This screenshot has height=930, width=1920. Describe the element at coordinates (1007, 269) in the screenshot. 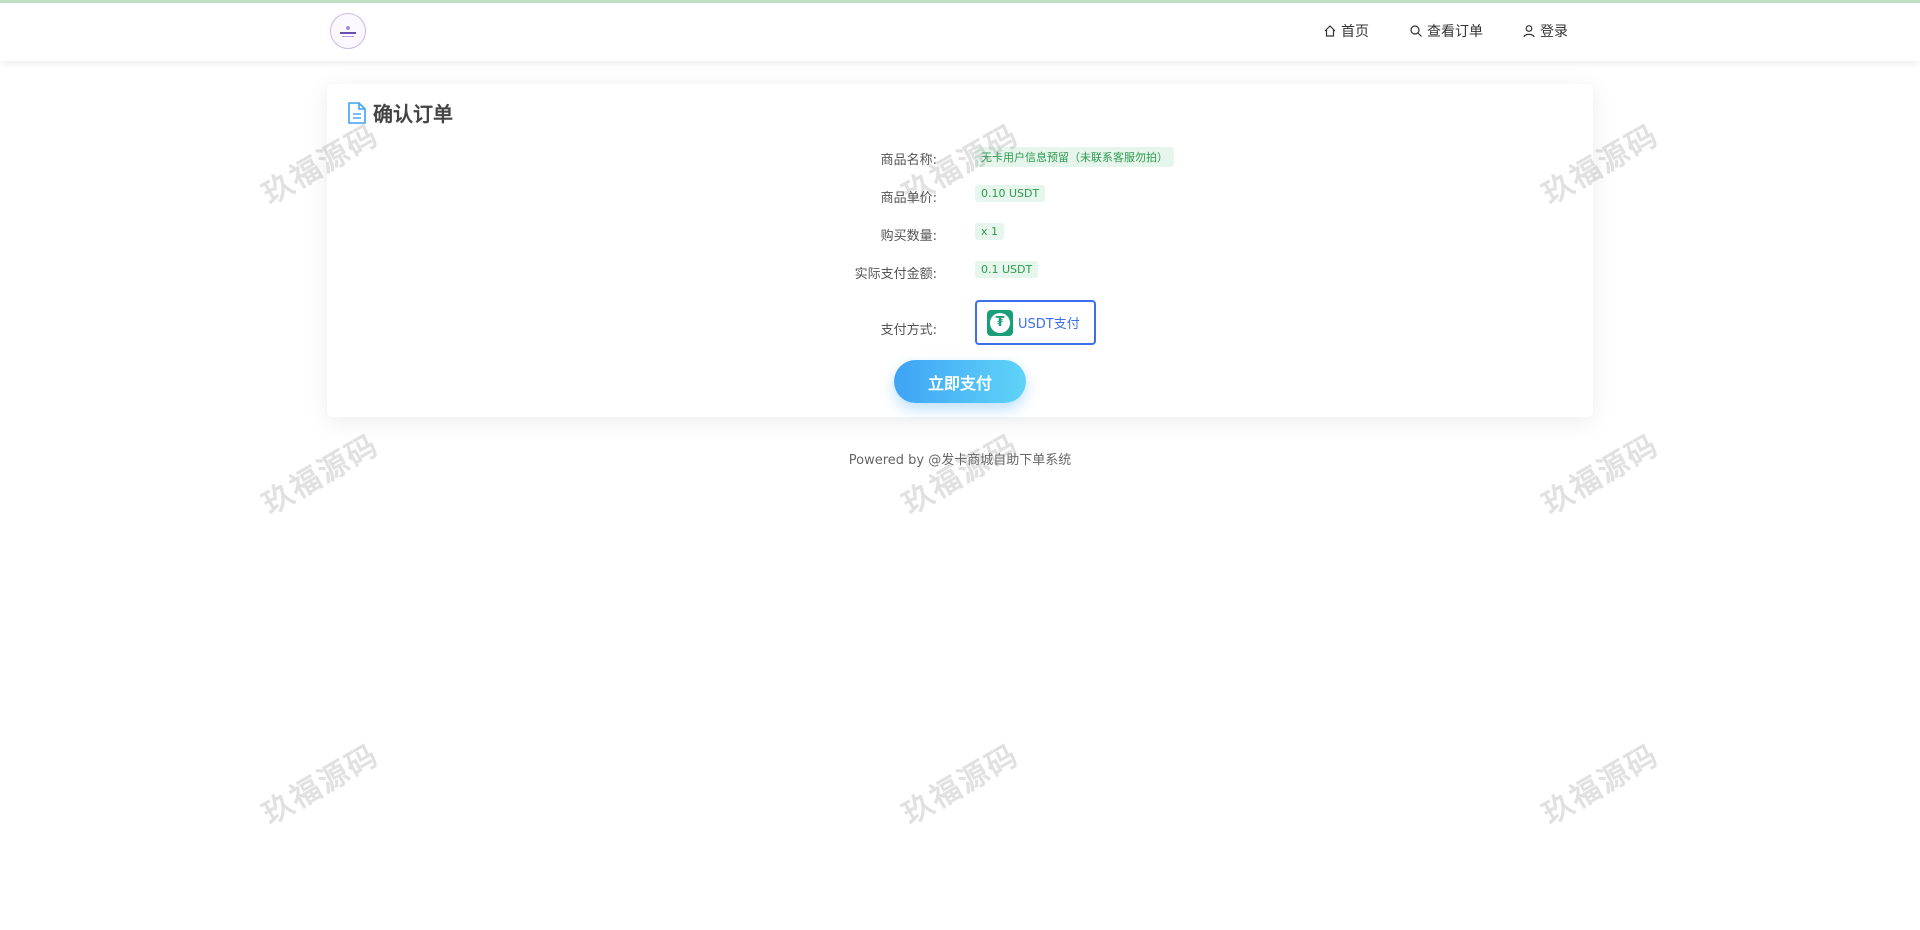

I see `total-value: 0.1 USDT` at that location.